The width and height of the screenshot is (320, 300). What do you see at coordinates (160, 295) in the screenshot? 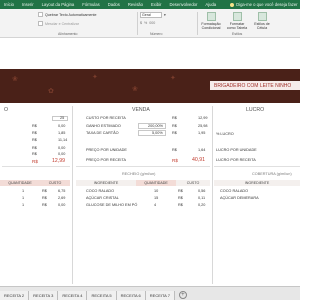
I see `sheet-tab: RECEITA 7` at bounding box center [160, 295].